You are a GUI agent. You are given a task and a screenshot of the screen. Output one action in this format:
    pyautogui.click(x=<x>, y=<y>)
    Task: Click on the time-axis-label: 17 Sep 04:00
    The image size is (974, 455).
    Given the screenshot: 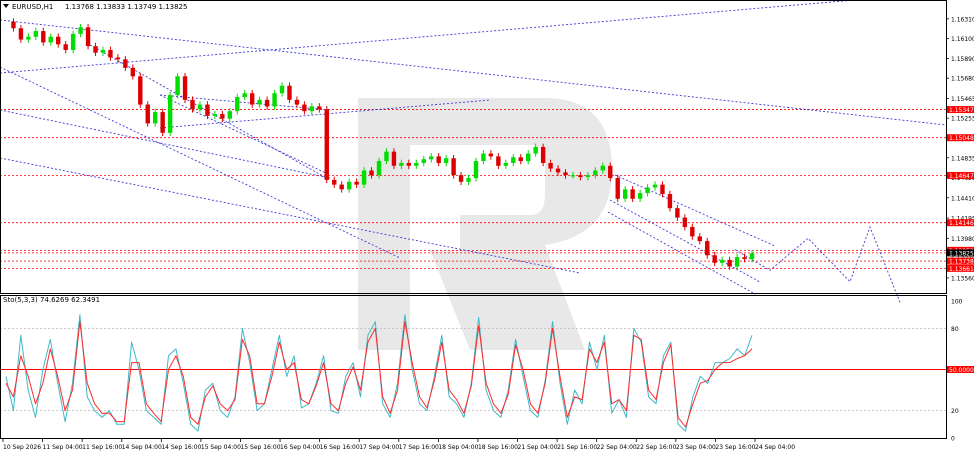 What is the action you would take?
    pyautogui.click(x=379, y=447)
    